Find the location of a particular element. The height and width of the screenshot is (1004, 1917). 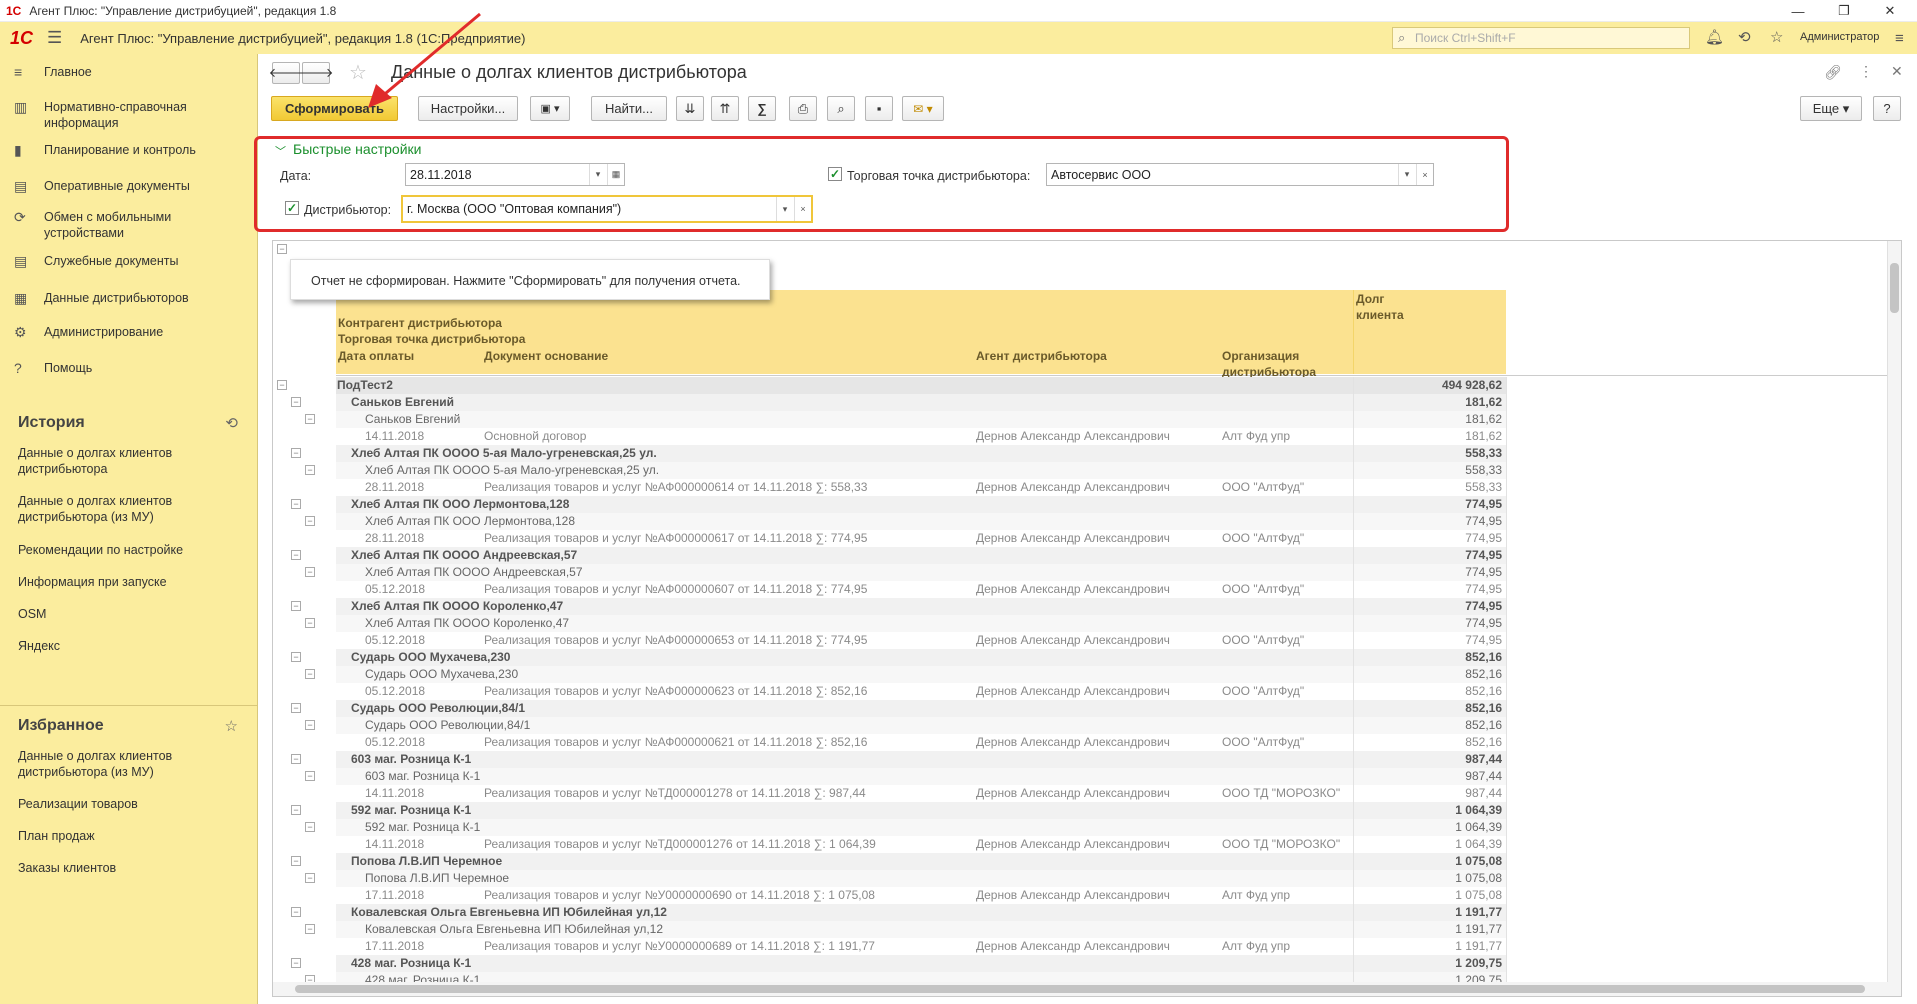

expand-groups-icon: ⇊ is located at coordinates (690, 108).